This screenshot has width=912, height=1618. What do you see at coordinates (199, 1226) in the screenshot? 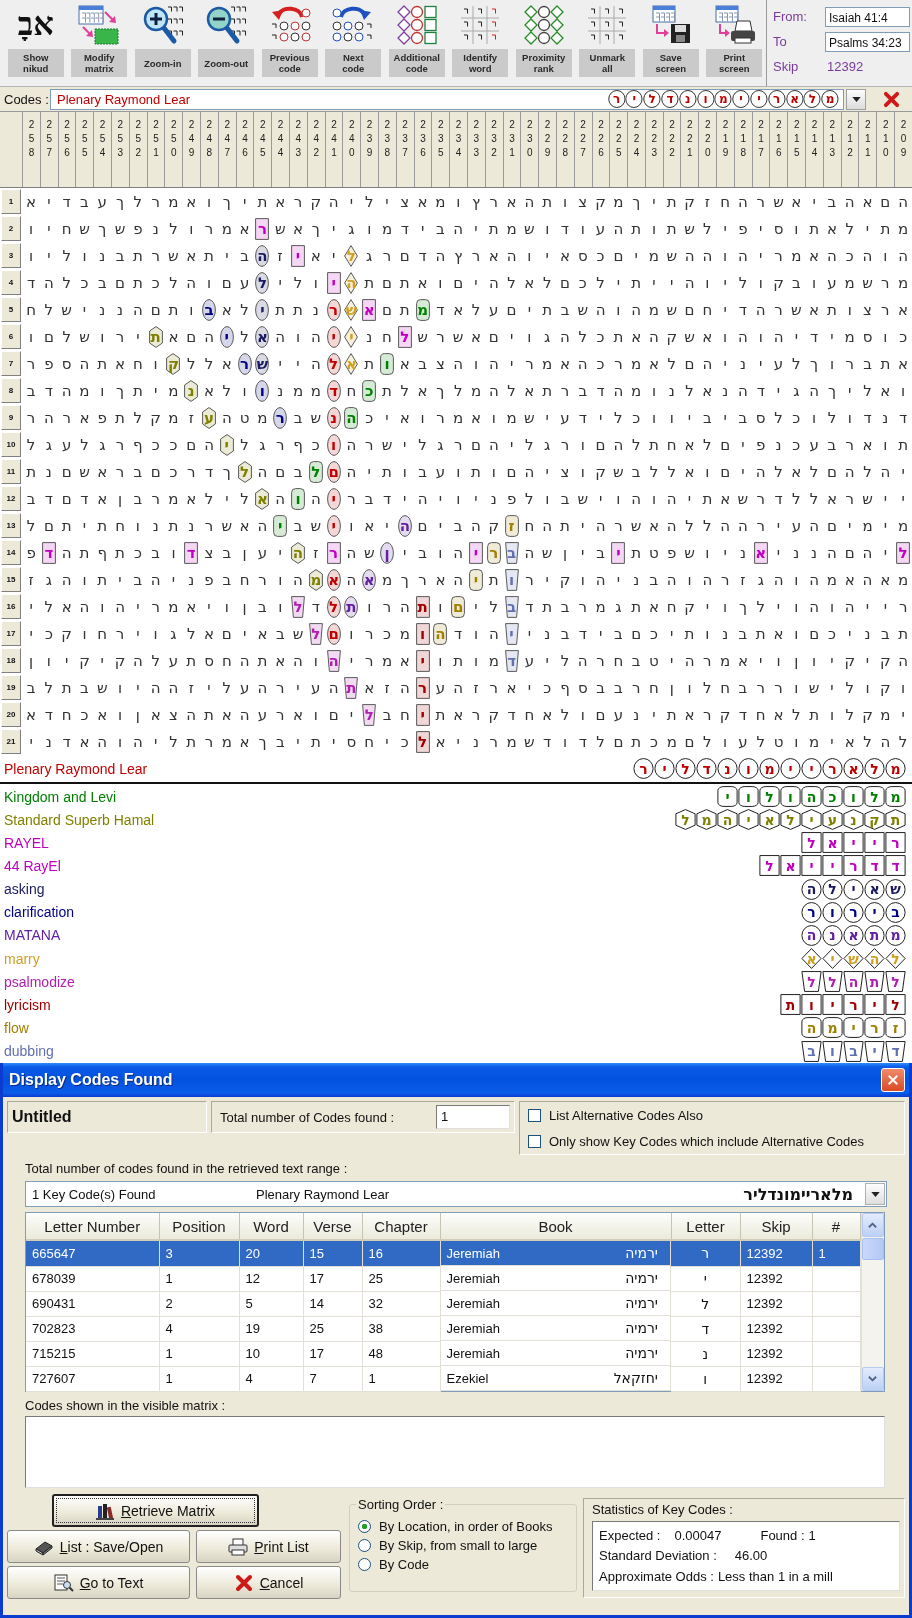
I see `column-header: Position` at bounding box center [199, 1226].